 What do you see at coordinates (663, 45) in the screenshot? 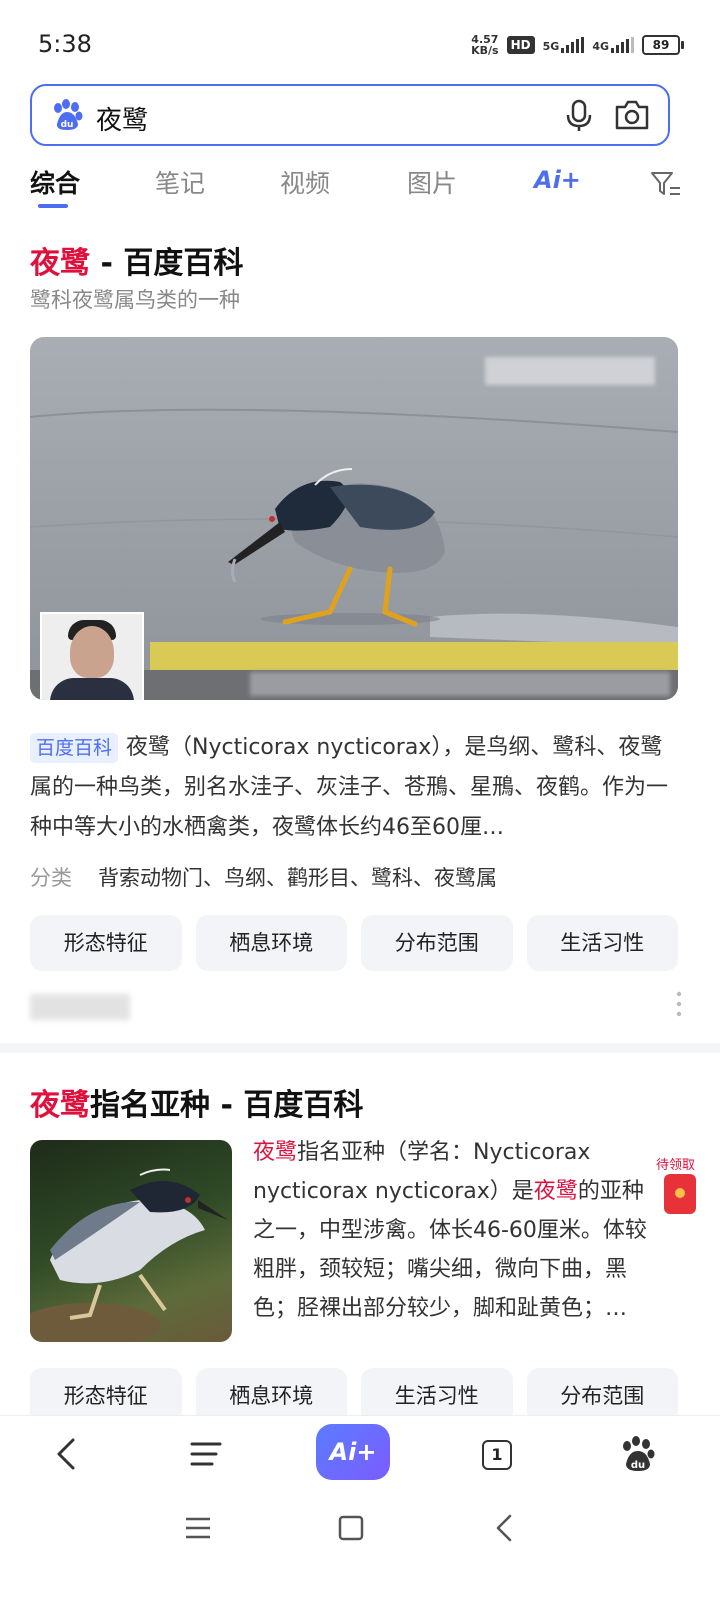
I see `battery-icon: 89` at bounding box center [663, 45].